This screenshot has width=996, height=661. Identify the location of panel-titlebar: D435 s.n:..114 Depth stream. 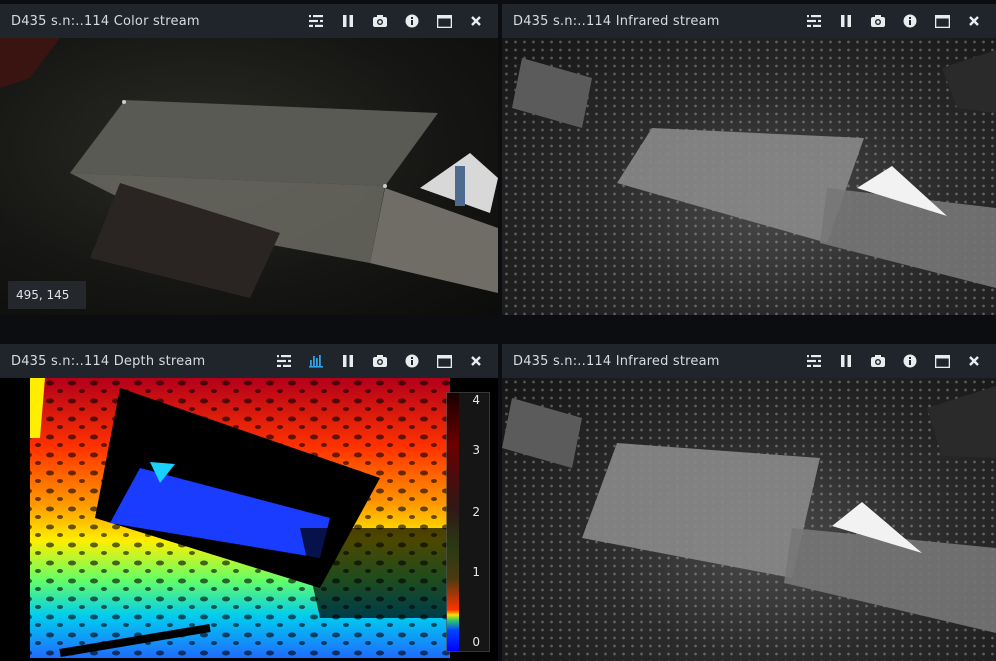
(249, 361).